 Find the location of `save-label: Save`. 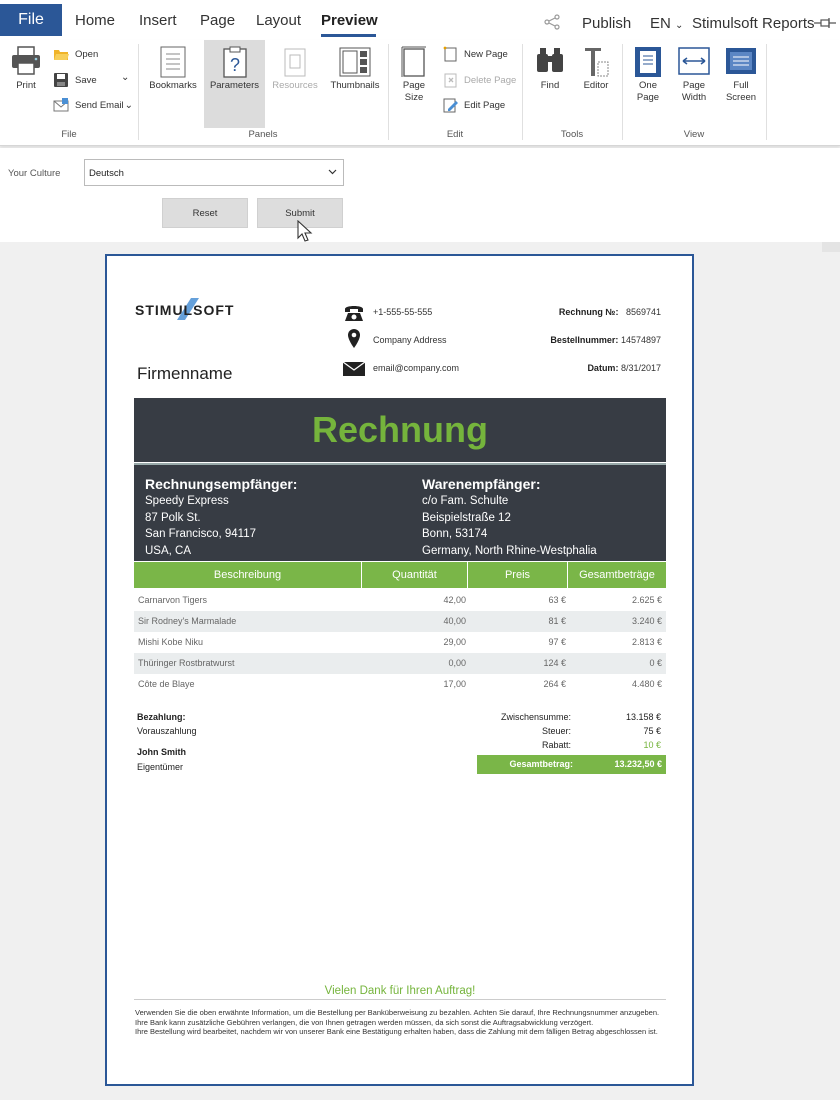

save-label: Save is located at coordinates (86, 80).